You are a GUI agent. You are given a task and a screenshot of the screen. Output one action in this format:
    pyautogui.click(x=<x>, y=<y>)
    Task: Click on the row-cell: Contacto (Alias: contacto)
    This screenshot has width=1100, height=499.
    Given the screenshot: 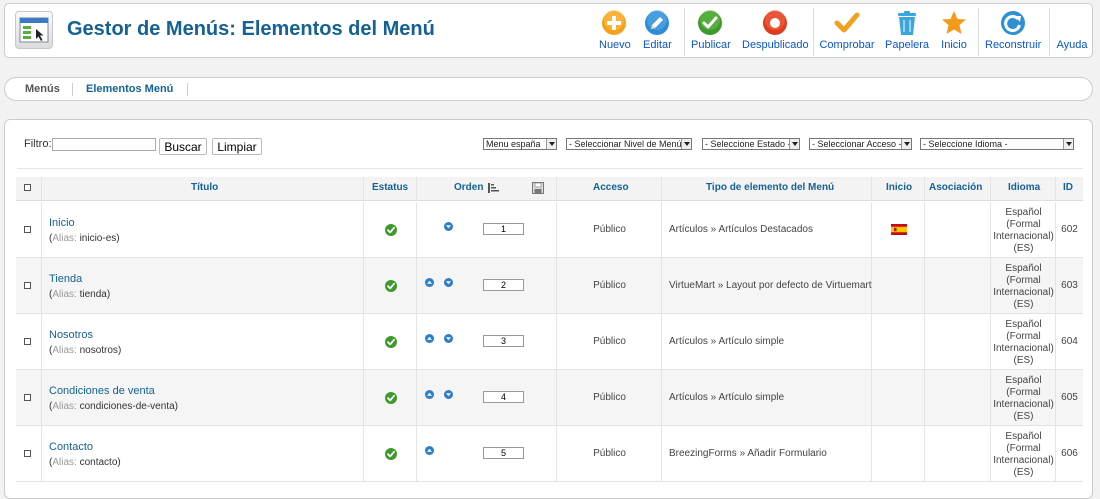 What is the action you would take?
    pyautogui.click(x=203, y=453)
    